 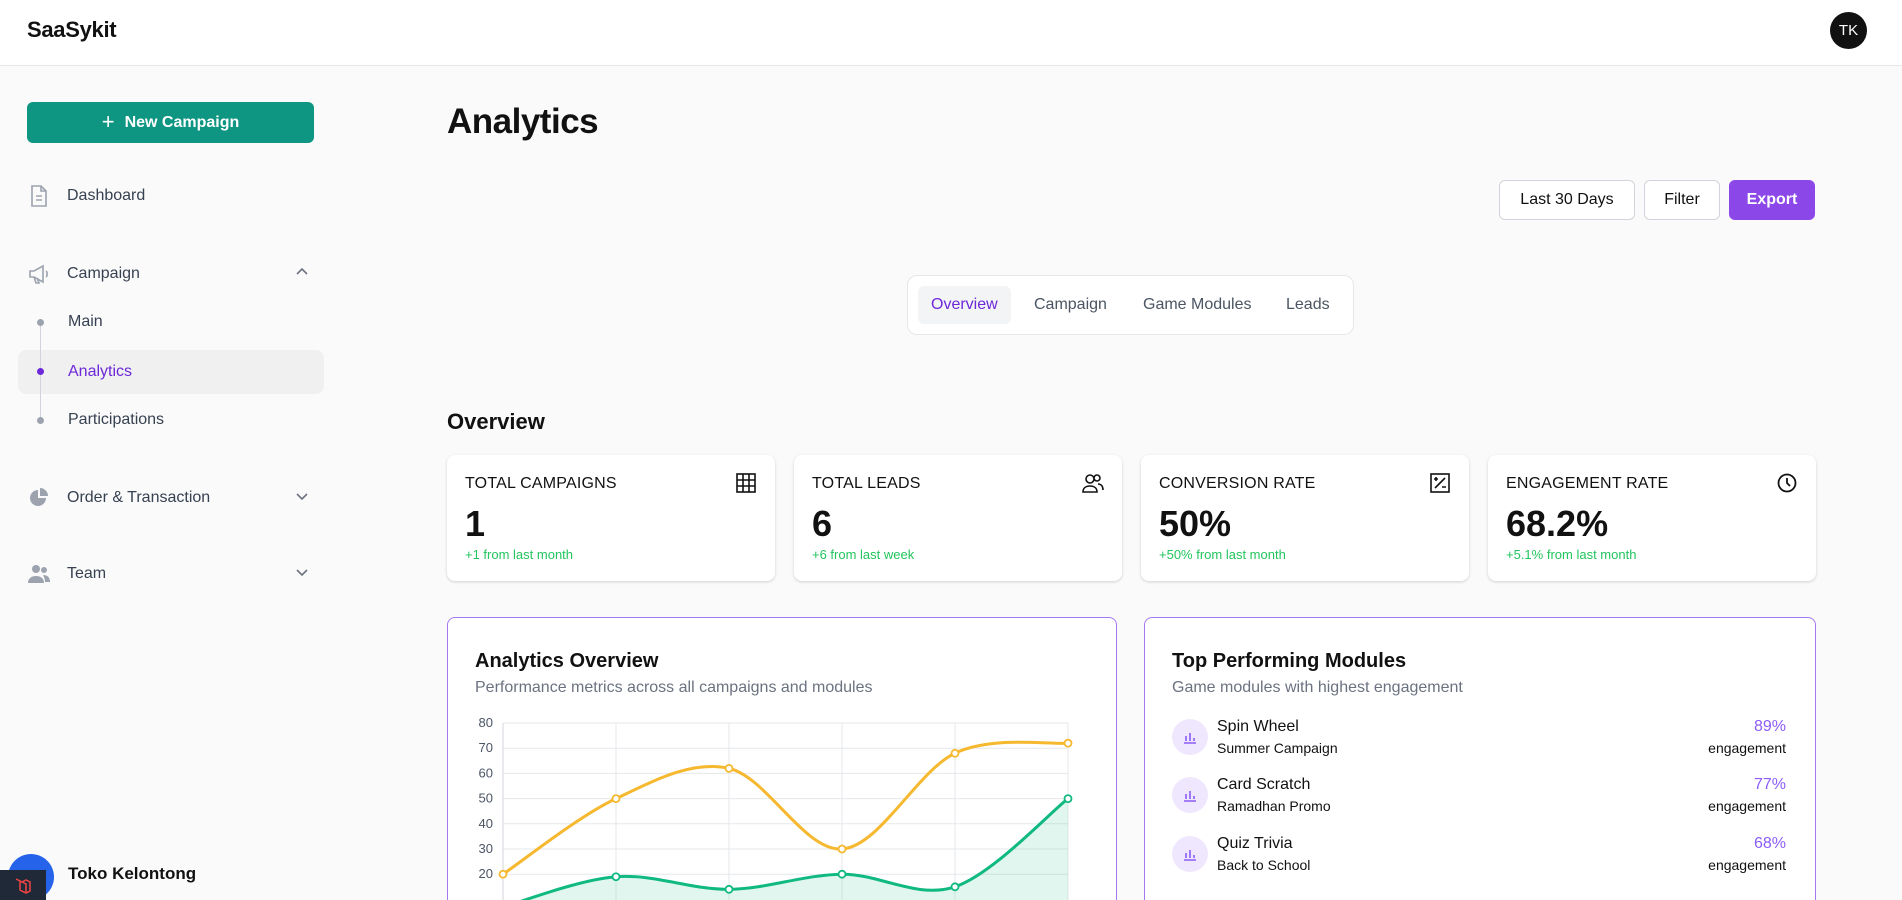 What do you see at coordinates (1308, 305) in the screenshot?
I see `tab-leads: Leads` at bounding box center [1308, 305].